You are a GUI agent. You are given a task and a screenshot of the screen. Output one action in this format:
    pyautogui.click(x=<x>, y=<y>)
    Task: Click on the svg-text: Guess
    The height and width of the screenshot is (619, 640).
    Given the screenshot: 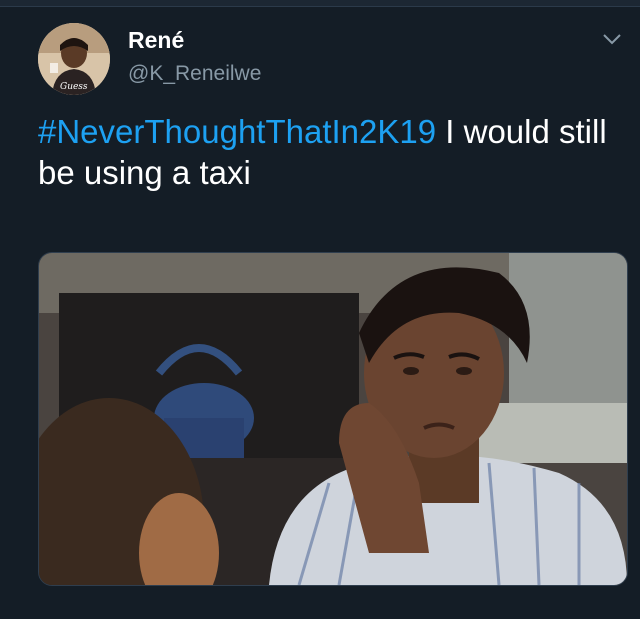 What is the action you would take?
    pyautogui.click(x=74, y=87)
    